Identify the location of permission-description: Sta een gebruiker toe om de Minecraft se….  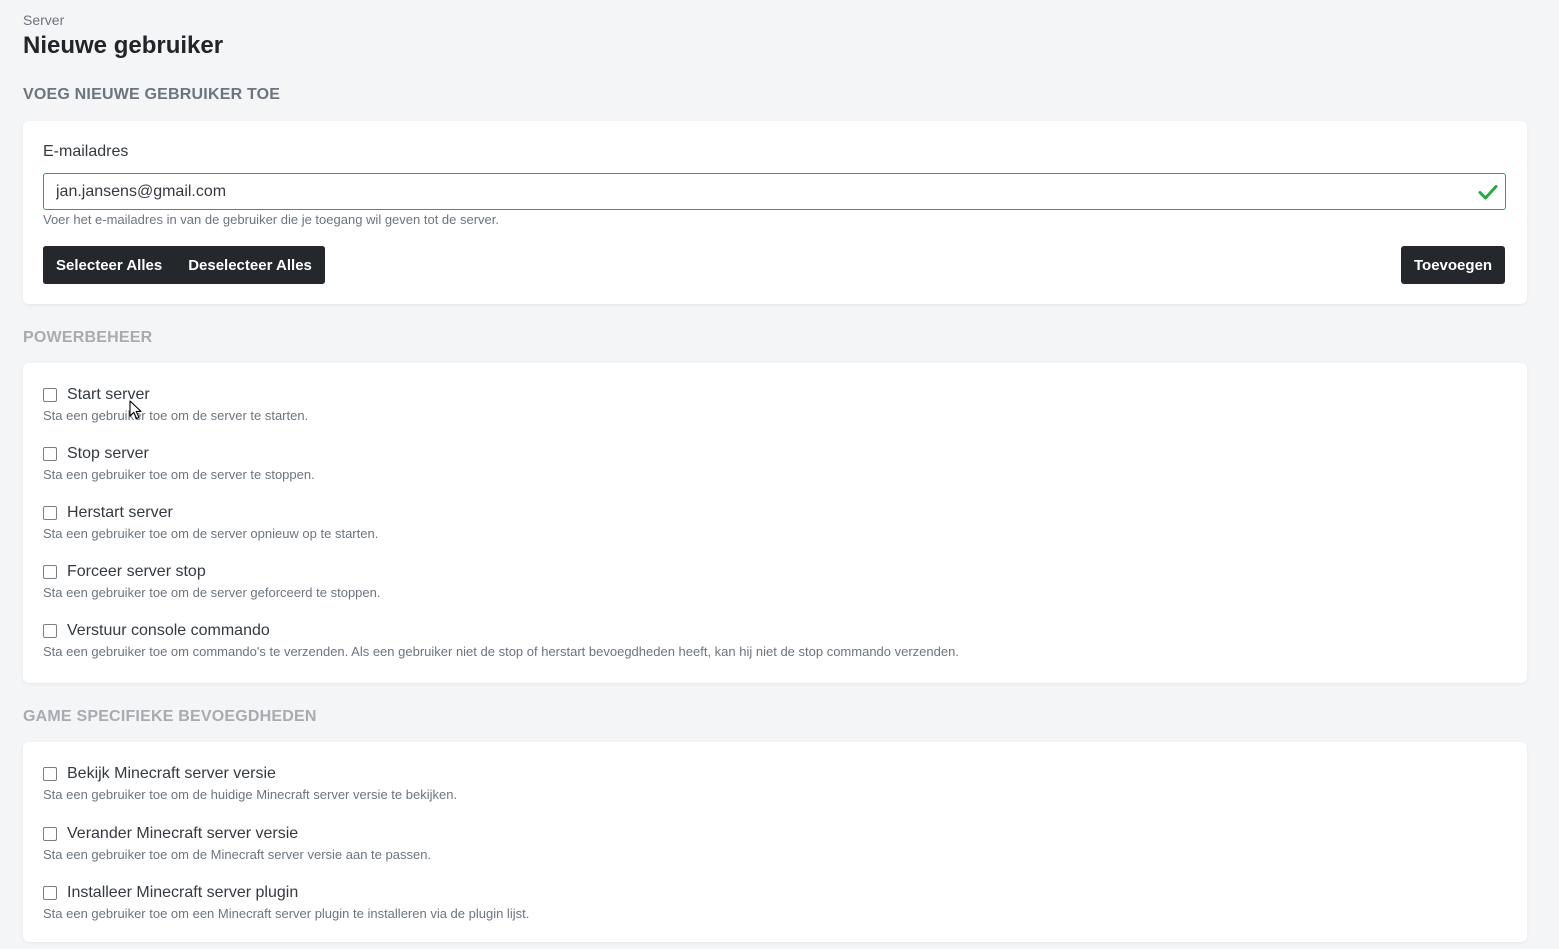
(237, 854).